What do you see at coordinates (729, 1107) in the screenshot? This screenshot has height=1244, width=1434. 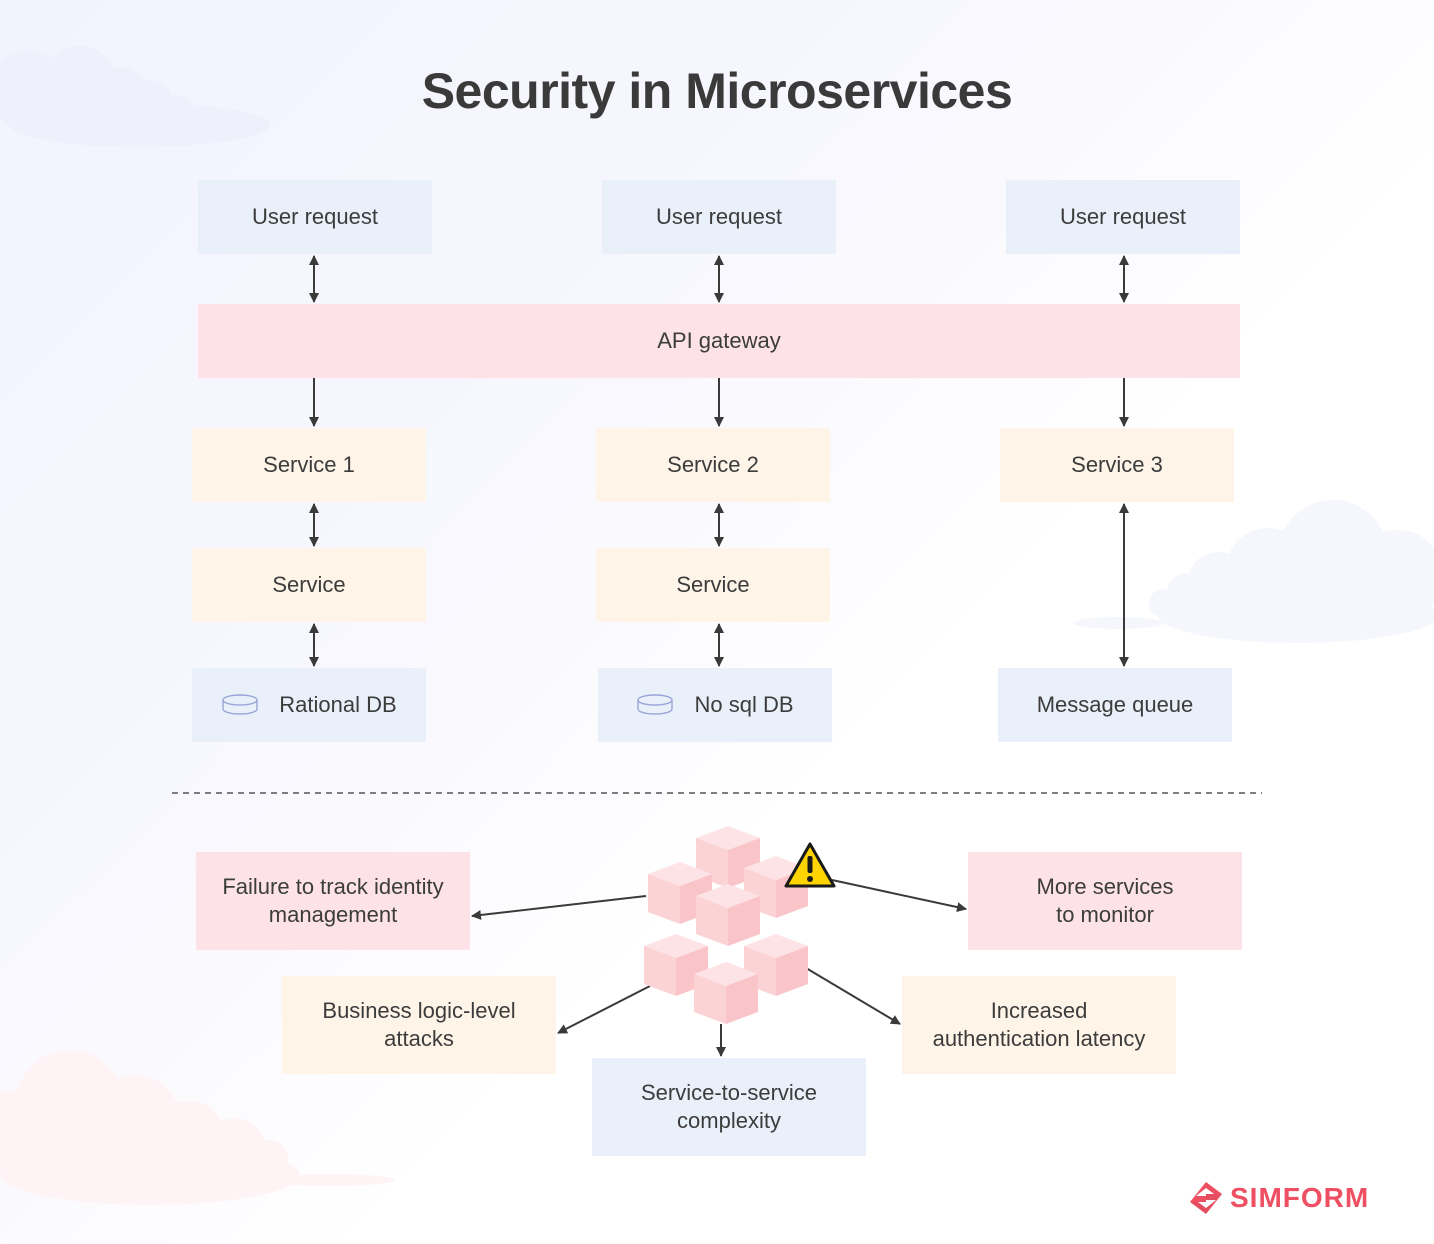 I see `challenge-service-complexity: Service-to-service complexity` at bounding box center [729, 1107].